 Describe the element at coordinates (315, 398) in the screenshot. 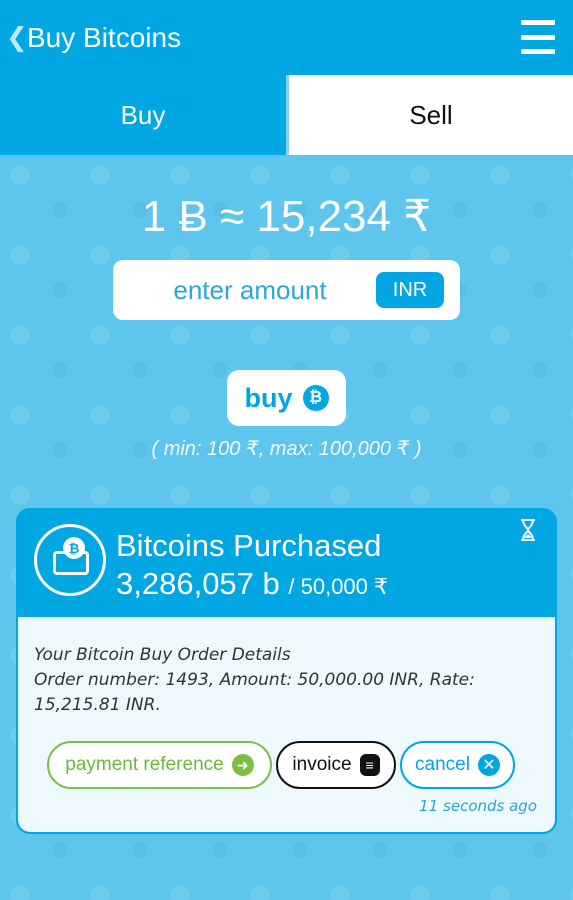

I see `bitcoin-icon: ₿` at that location.